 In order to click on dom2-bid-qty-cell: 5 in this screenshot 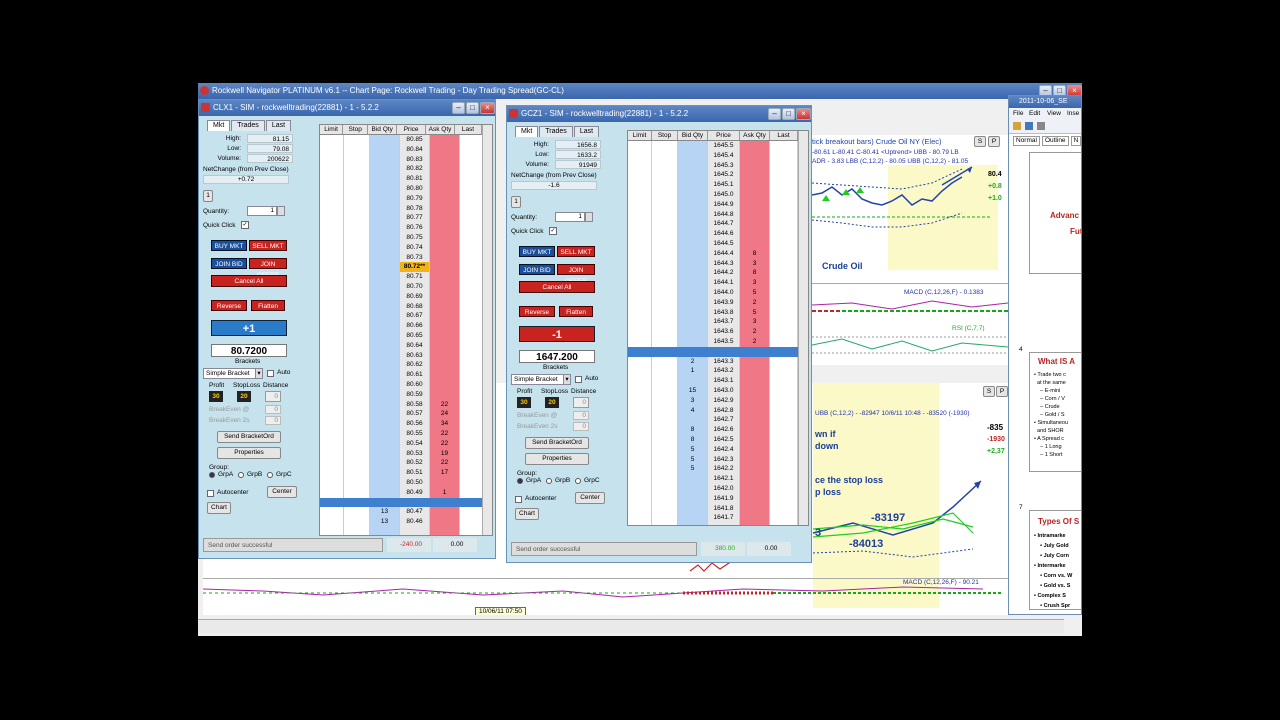, I will do `click(692, 450)`.